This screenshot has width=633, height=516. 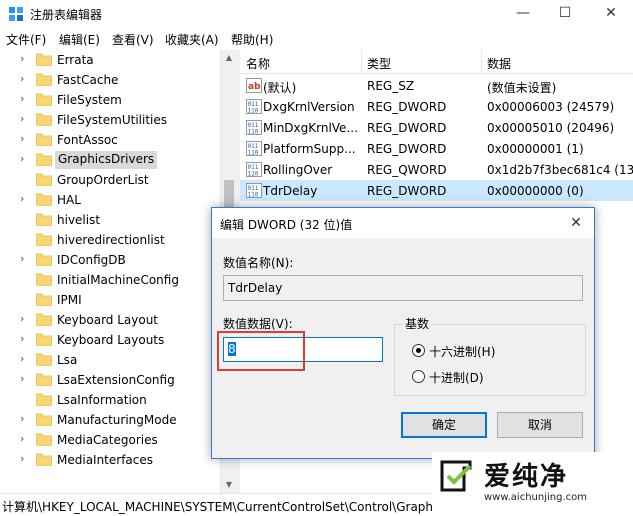 What do you see at coordinates (110, 300) in the screenshot?
I see `tree-item: IPMI` at bounding box center [110, 300].